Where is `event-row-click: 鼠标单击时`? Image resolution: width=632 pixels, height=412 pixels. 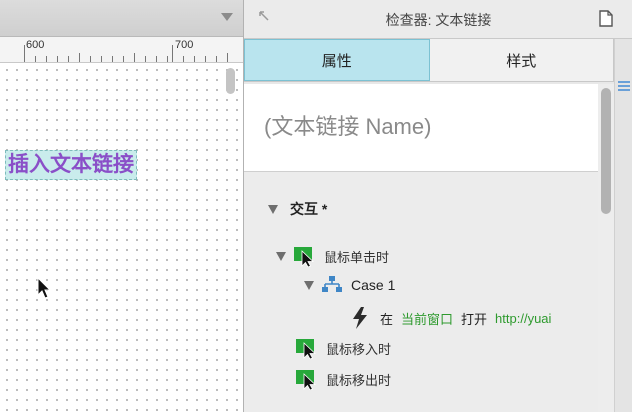
event-row-click: 鼠标单击时 is located at coordinates (332, 256).